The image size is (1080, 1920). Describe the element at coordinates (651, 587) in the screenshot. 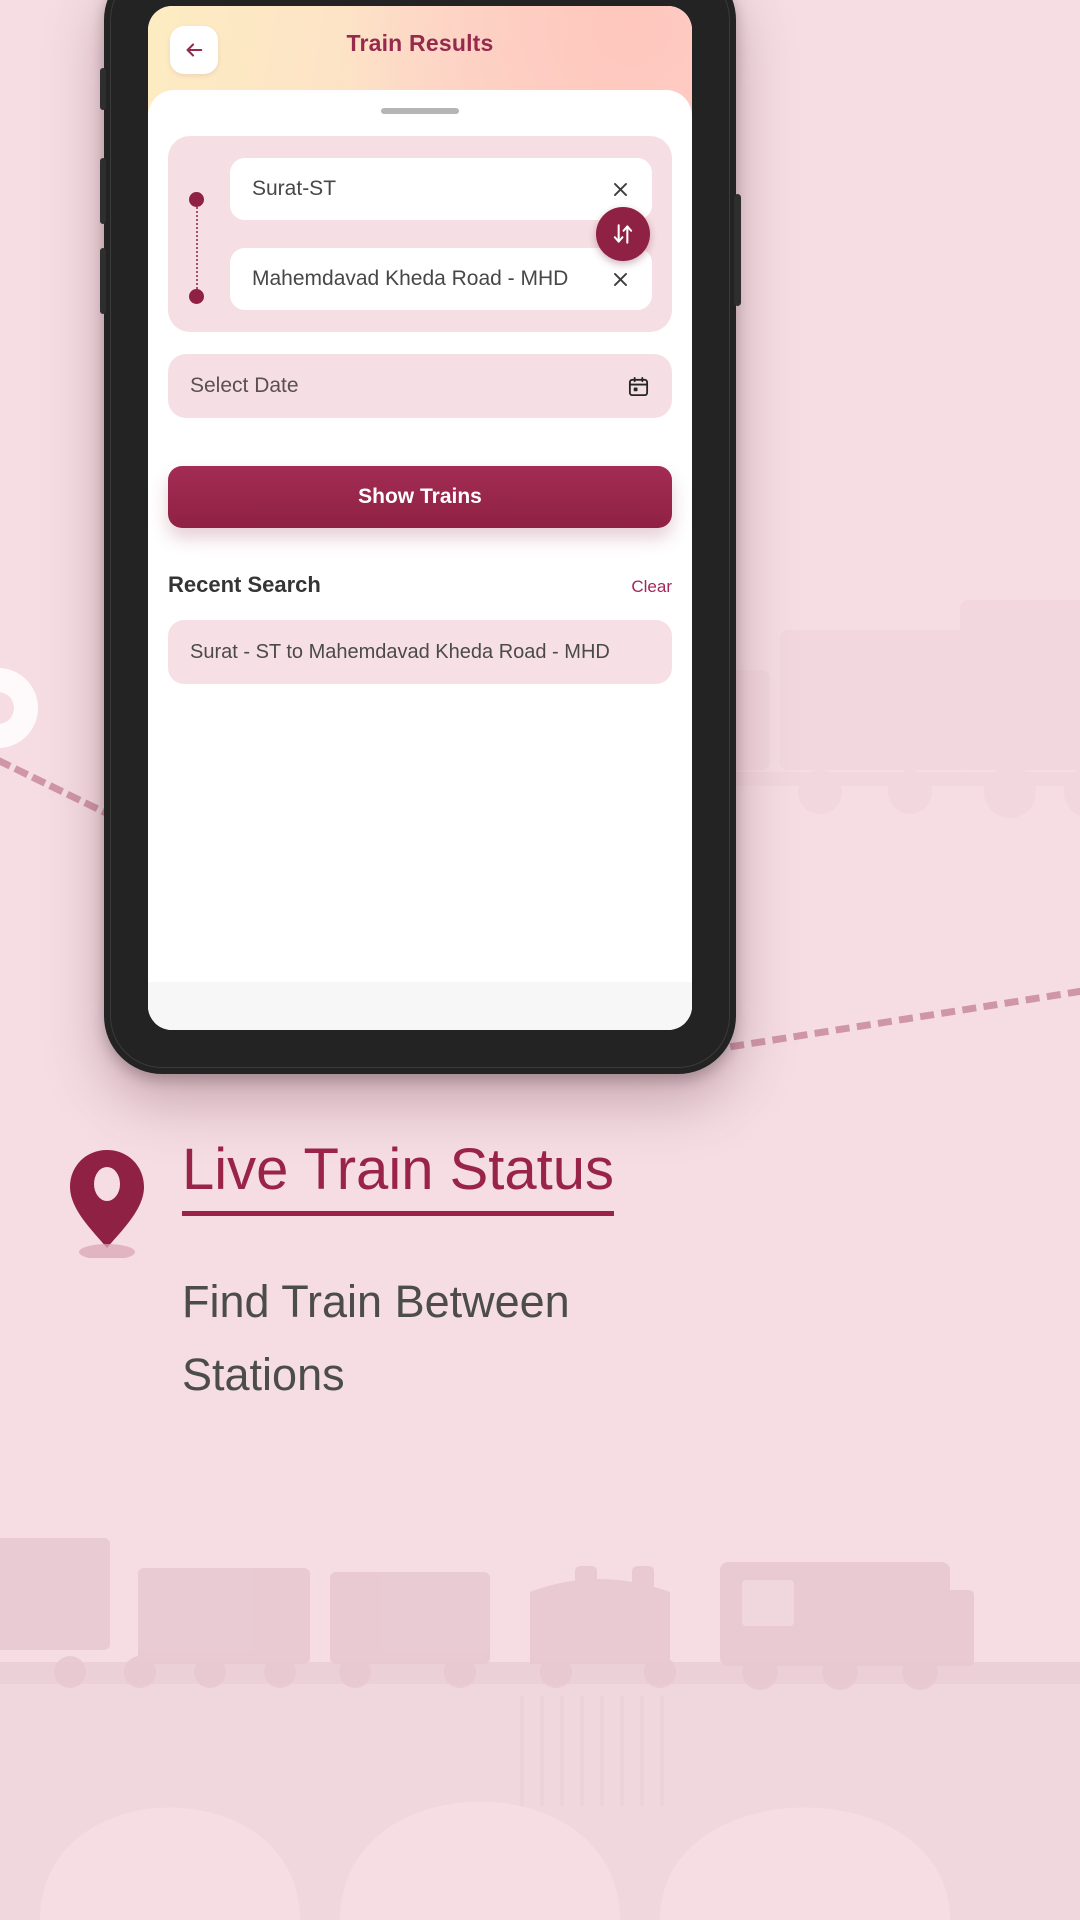

I see `clear-recent-button: Clear` at that location.